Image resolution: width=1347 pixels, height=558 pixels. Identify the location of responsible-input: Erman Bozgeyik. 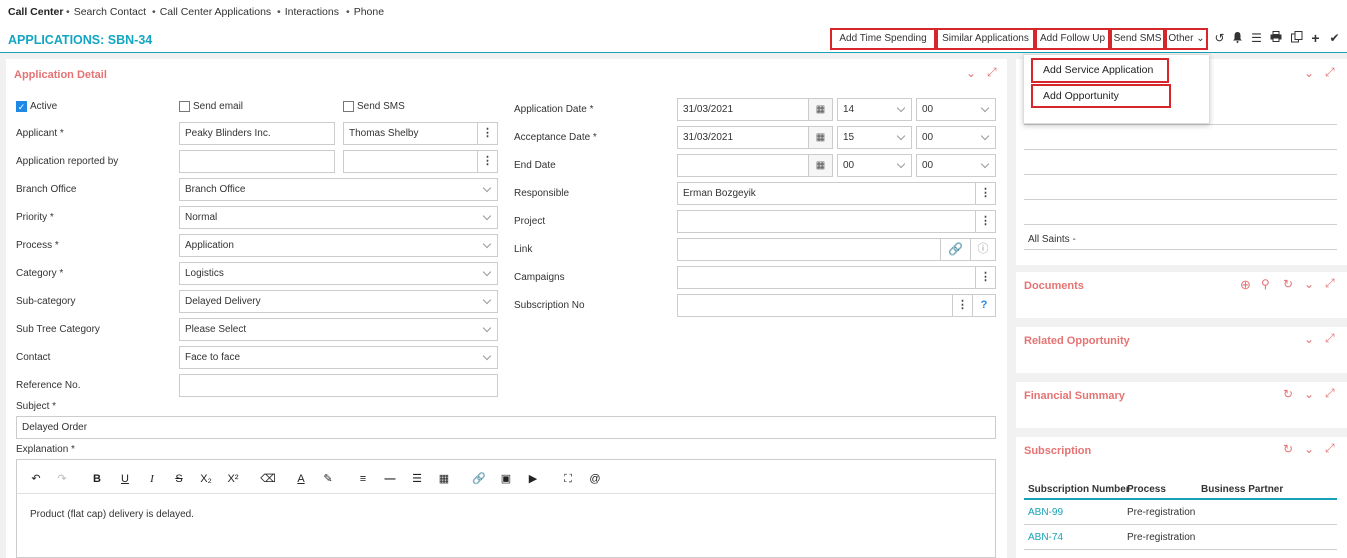
(826, 193).